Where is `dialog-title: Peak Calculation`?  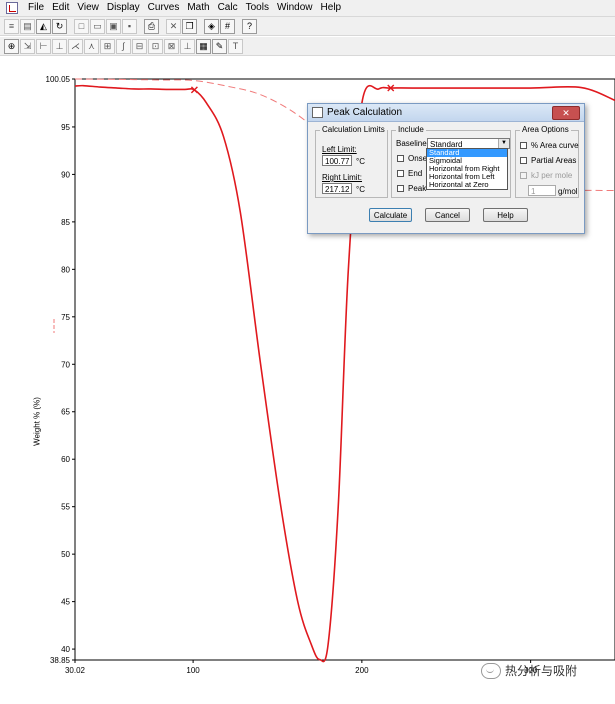 dialog-title: Peak Calculation is located at coordinates (365, 112).